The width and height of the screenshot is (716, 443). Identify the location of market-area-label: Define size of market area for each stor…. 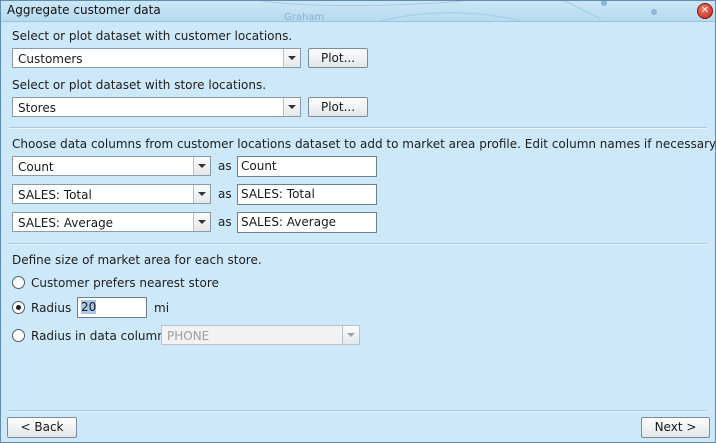
(137, 260).